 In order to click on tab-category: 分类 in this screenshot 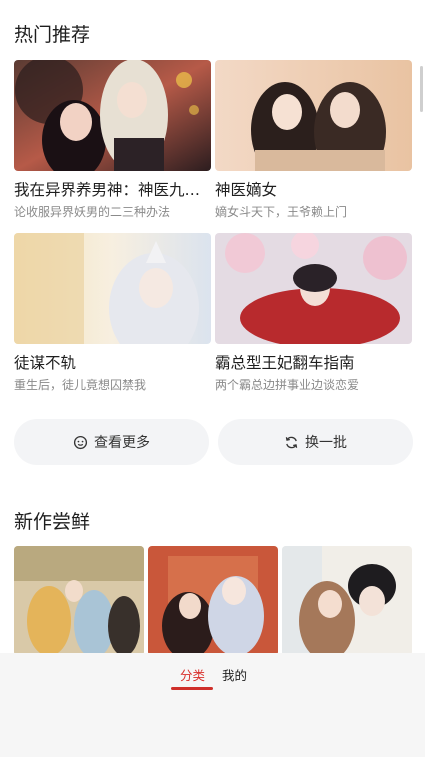, I will do `click(192, 674)`.